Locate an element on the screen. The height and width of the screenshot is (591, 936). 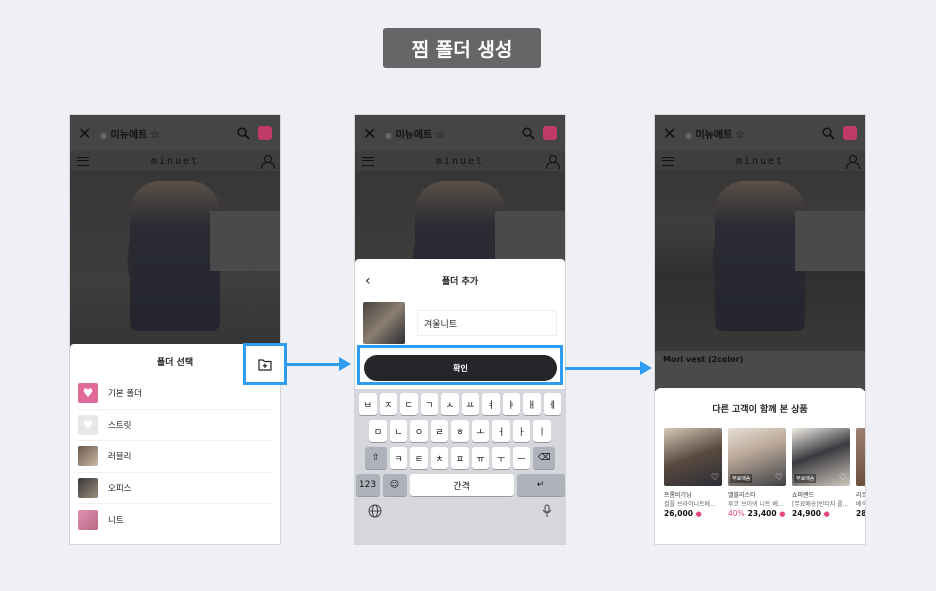
product-price: 28, is located at coordinates (861, 513).